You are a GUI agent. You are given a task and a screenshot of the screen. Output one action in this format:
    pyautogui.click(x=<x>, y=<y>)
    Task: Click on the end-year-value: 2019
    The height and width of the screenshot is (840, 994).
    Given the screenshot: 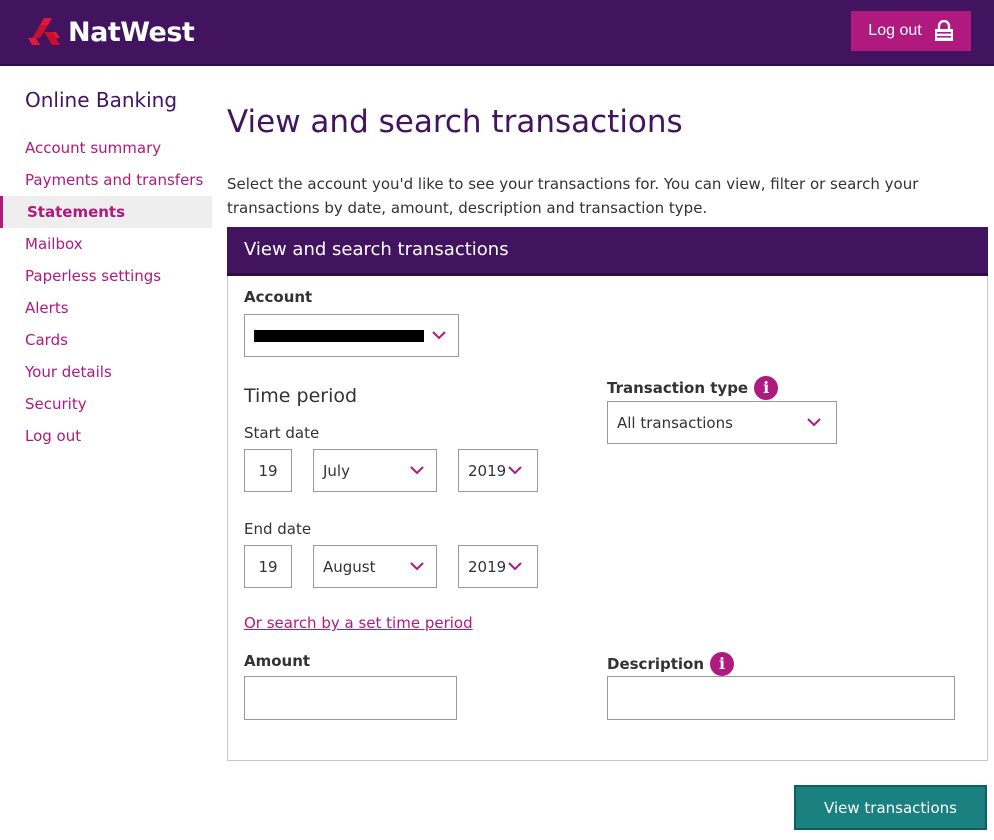 What is the action you would take?
    pyautogui.click(x=487, y=566)
    